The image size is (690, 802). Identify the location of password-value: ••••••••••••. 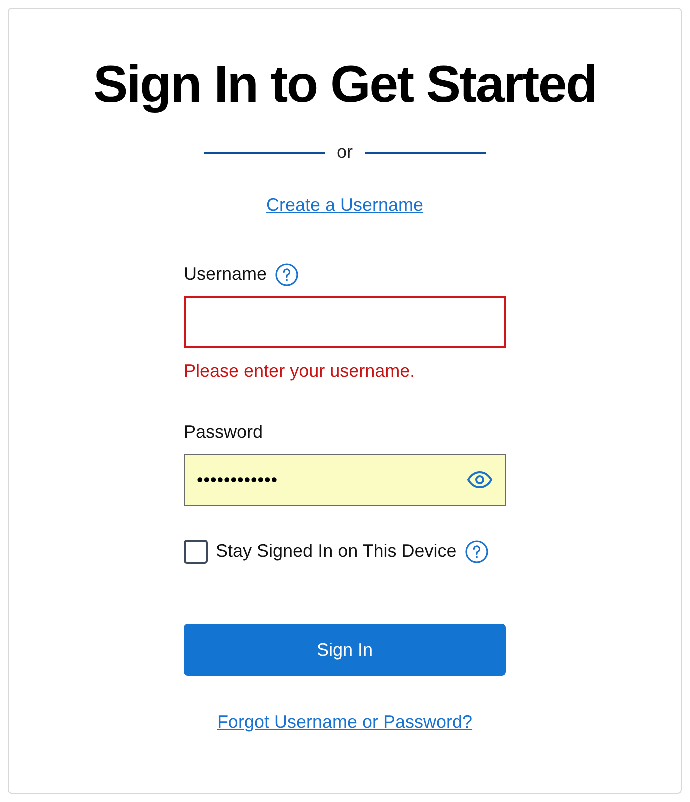
(238, 480).